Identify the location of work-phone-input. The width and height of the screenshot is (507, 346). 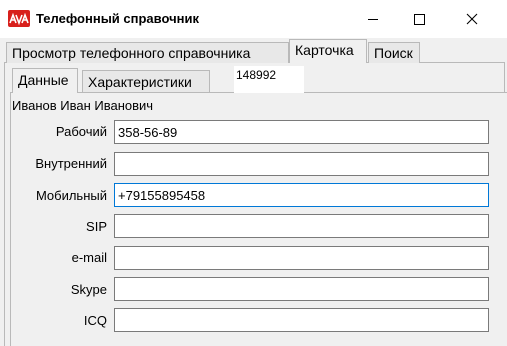
(301, 132).